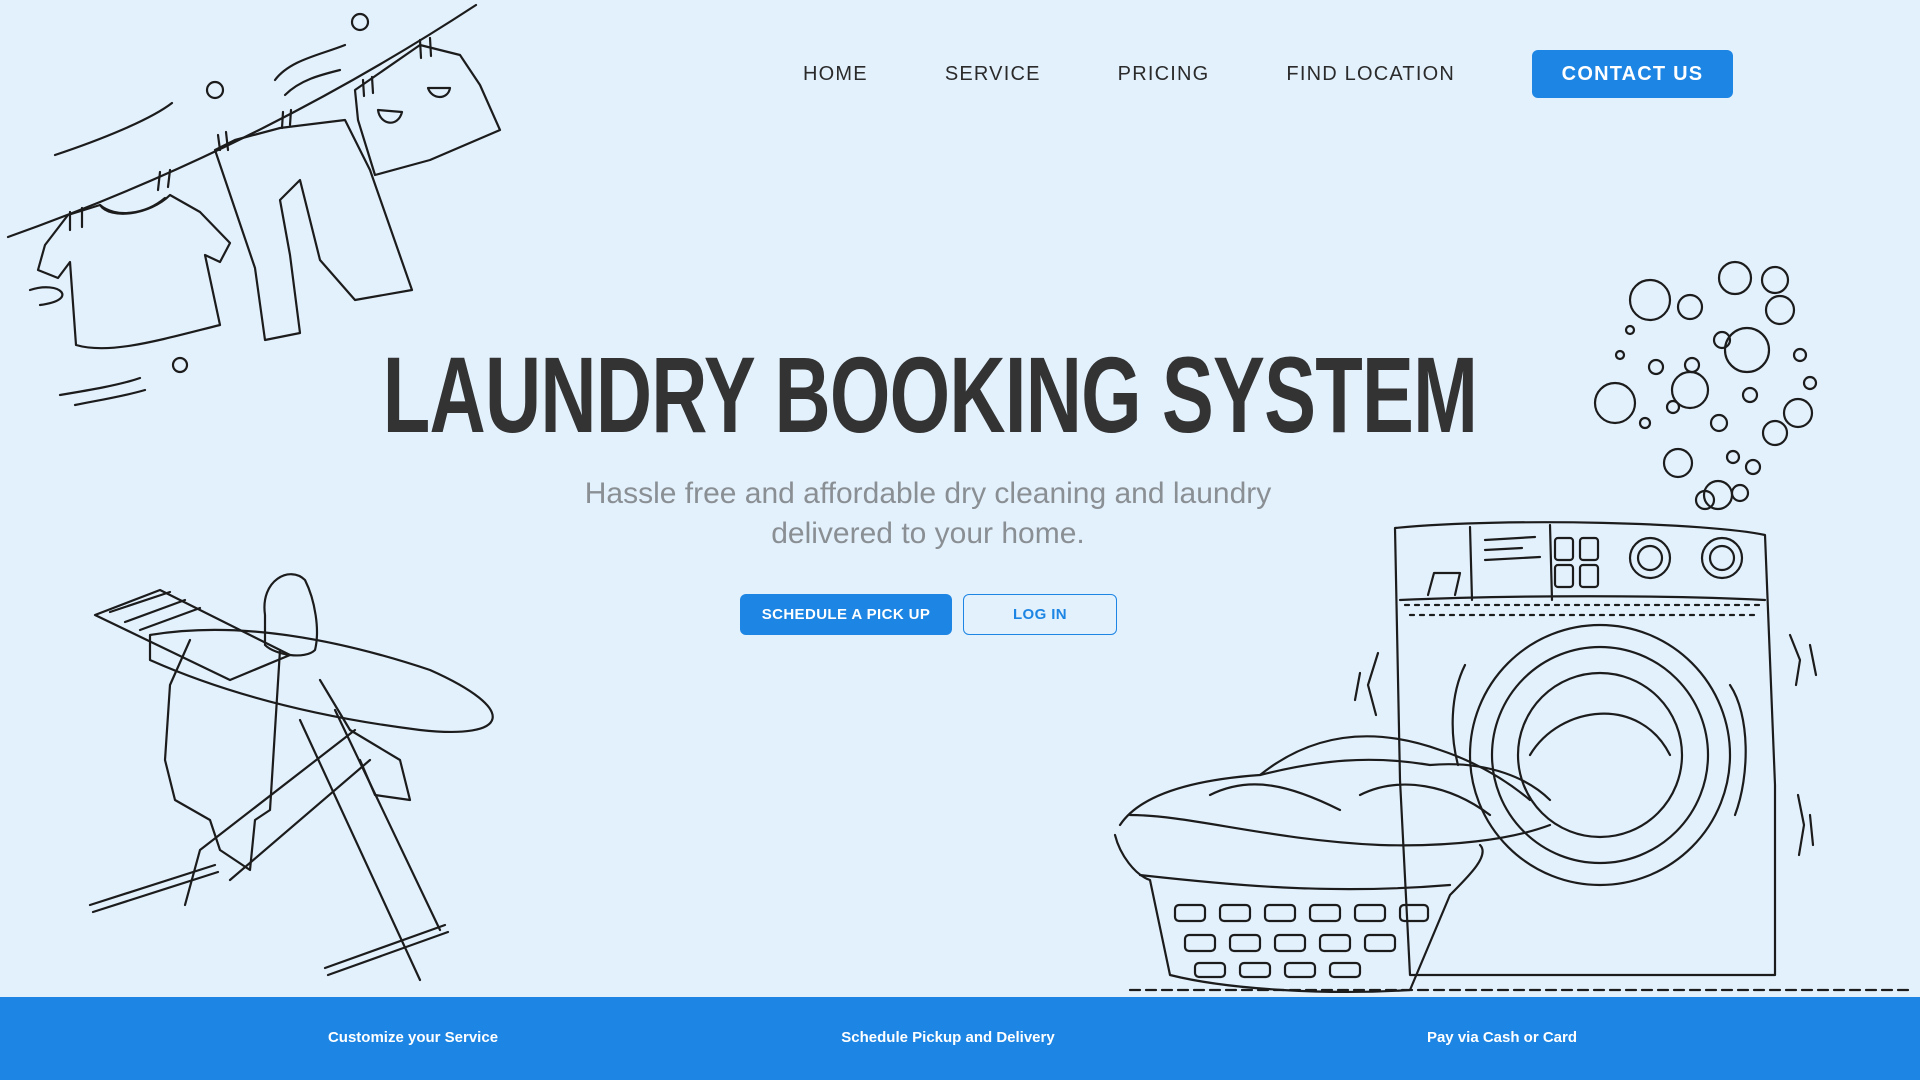 The width and height of the screenshot is (1920, 1080). I want to click on nav-item-home: HOME, so click(835, 74).